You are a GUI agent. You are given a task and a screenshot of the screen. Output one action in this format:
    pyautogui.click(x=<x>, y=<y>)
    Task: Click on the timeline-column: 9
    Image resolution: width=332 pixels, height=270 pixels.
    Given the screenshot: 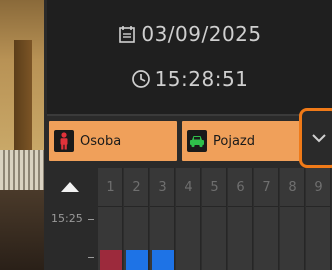 What is the action you would take?
    pyautogui.click(x=318, y=219)
    